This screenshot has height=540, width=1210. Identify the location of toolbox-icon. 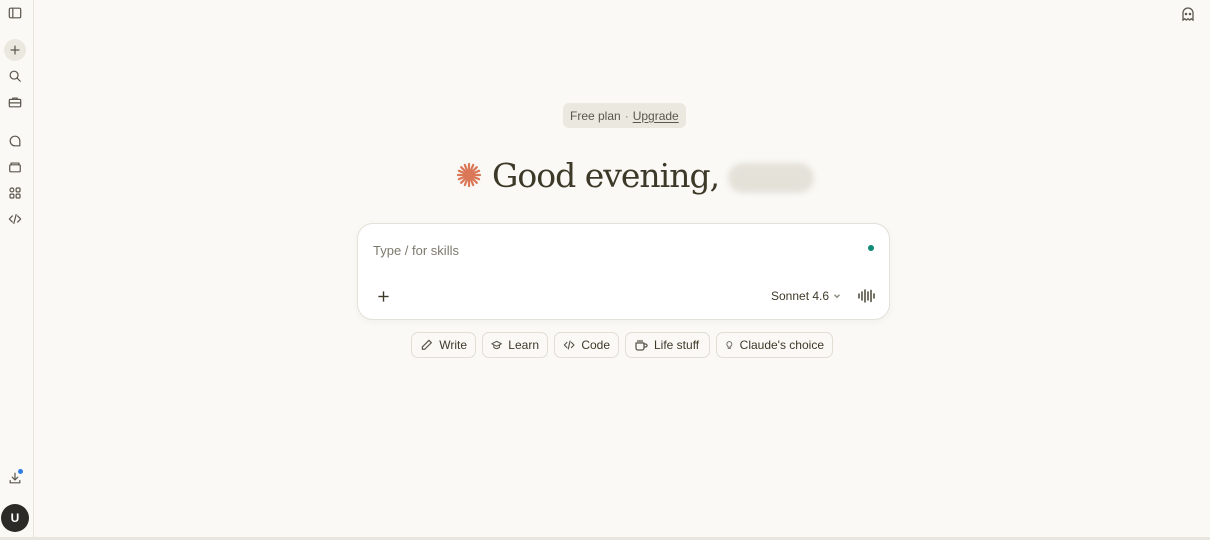
(15, 102).